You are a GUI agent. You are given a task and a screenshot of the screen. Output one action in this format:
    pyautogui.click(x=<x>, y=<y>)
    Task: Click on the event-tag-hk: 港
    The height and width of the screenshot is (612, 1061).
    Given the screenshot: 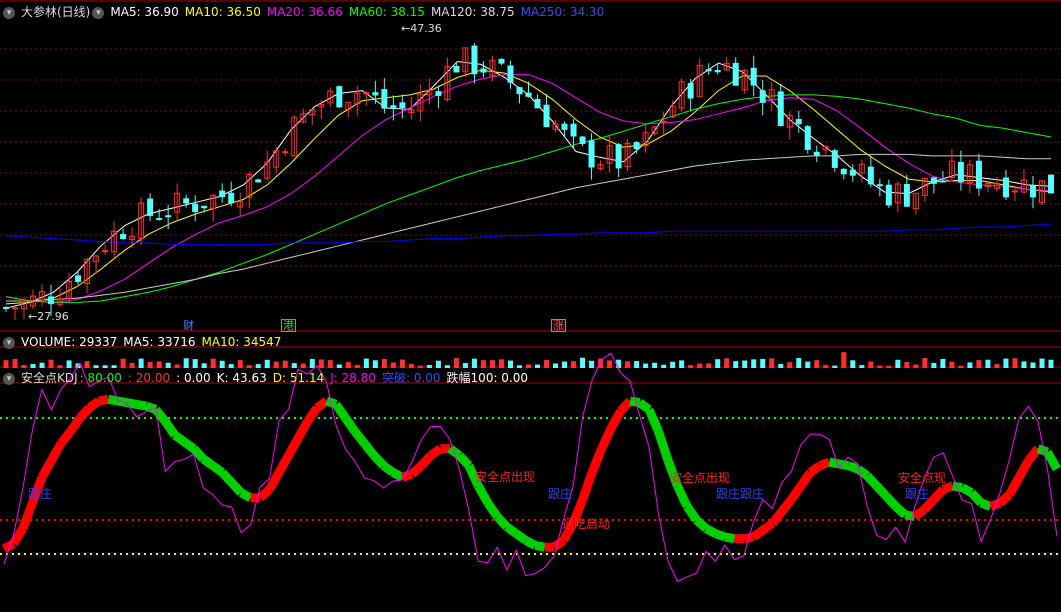 What is the action you would take?
    pyautogui.click(x=288, y=325)
    